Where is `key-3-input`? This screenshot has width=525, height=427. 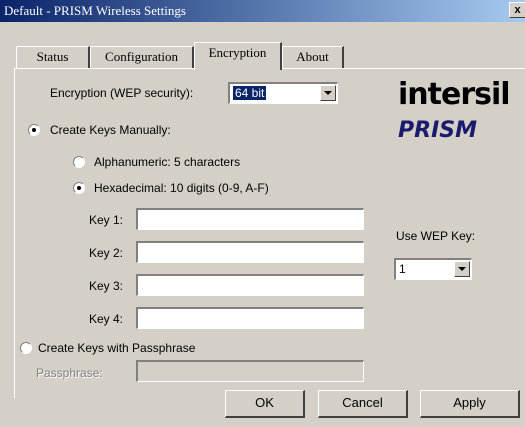 key-3-input is located at coordinates (250, 285).